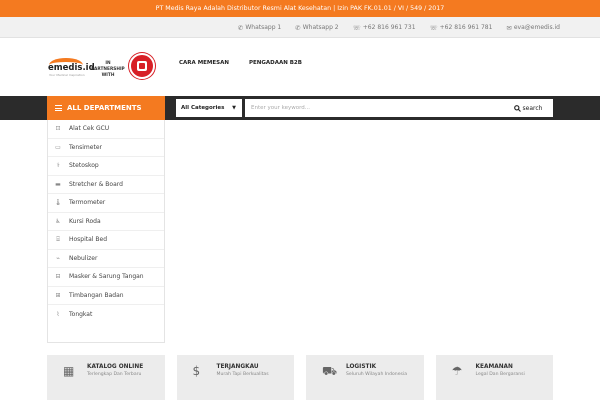 The image size is (600, 400). I want to click on search-button: search, so click(528, 108).